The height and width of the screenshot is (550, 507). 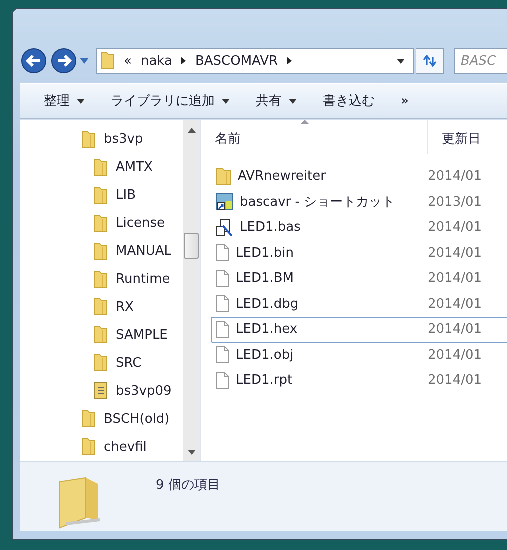 What do you see at coordinates (349, 101) in the screenshot?
I see `toolbar-button: 書き込む` at bounding box center [349, 101].